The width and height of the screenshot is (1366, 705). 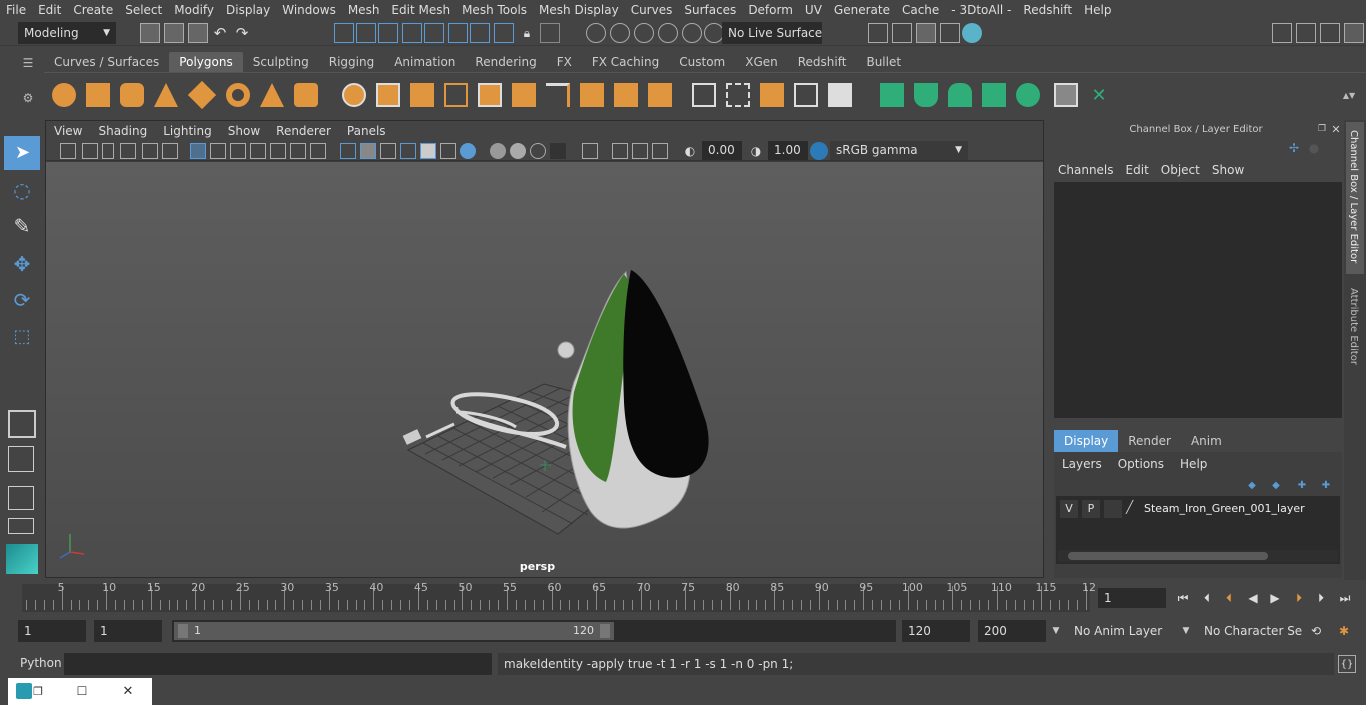 I want to click on shelf-tab-animation: Animation, so click(x=424, y=62).